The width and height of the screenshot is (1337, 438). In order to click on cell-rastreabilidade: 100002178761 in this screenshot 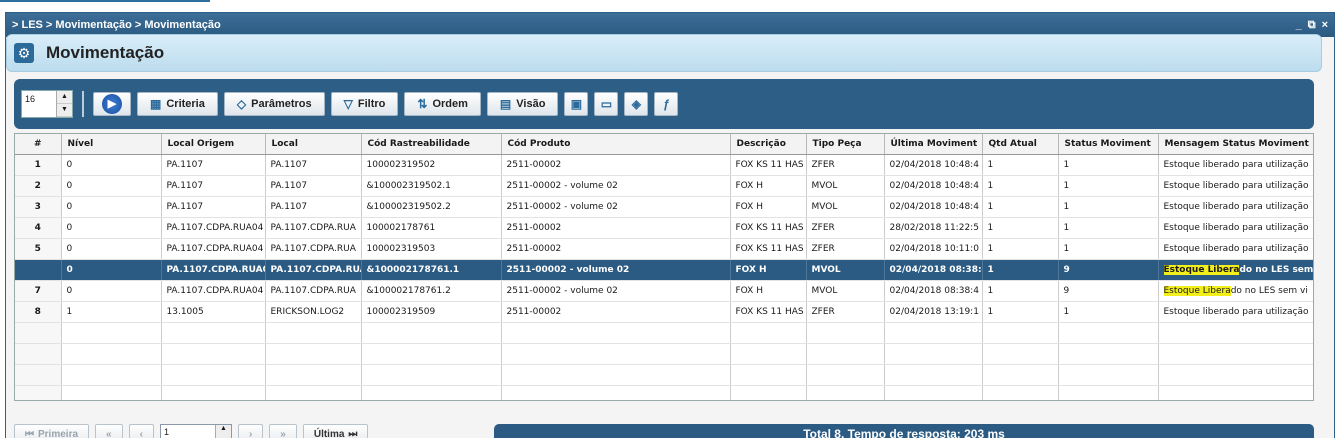, I will do `click(431, 228)`.